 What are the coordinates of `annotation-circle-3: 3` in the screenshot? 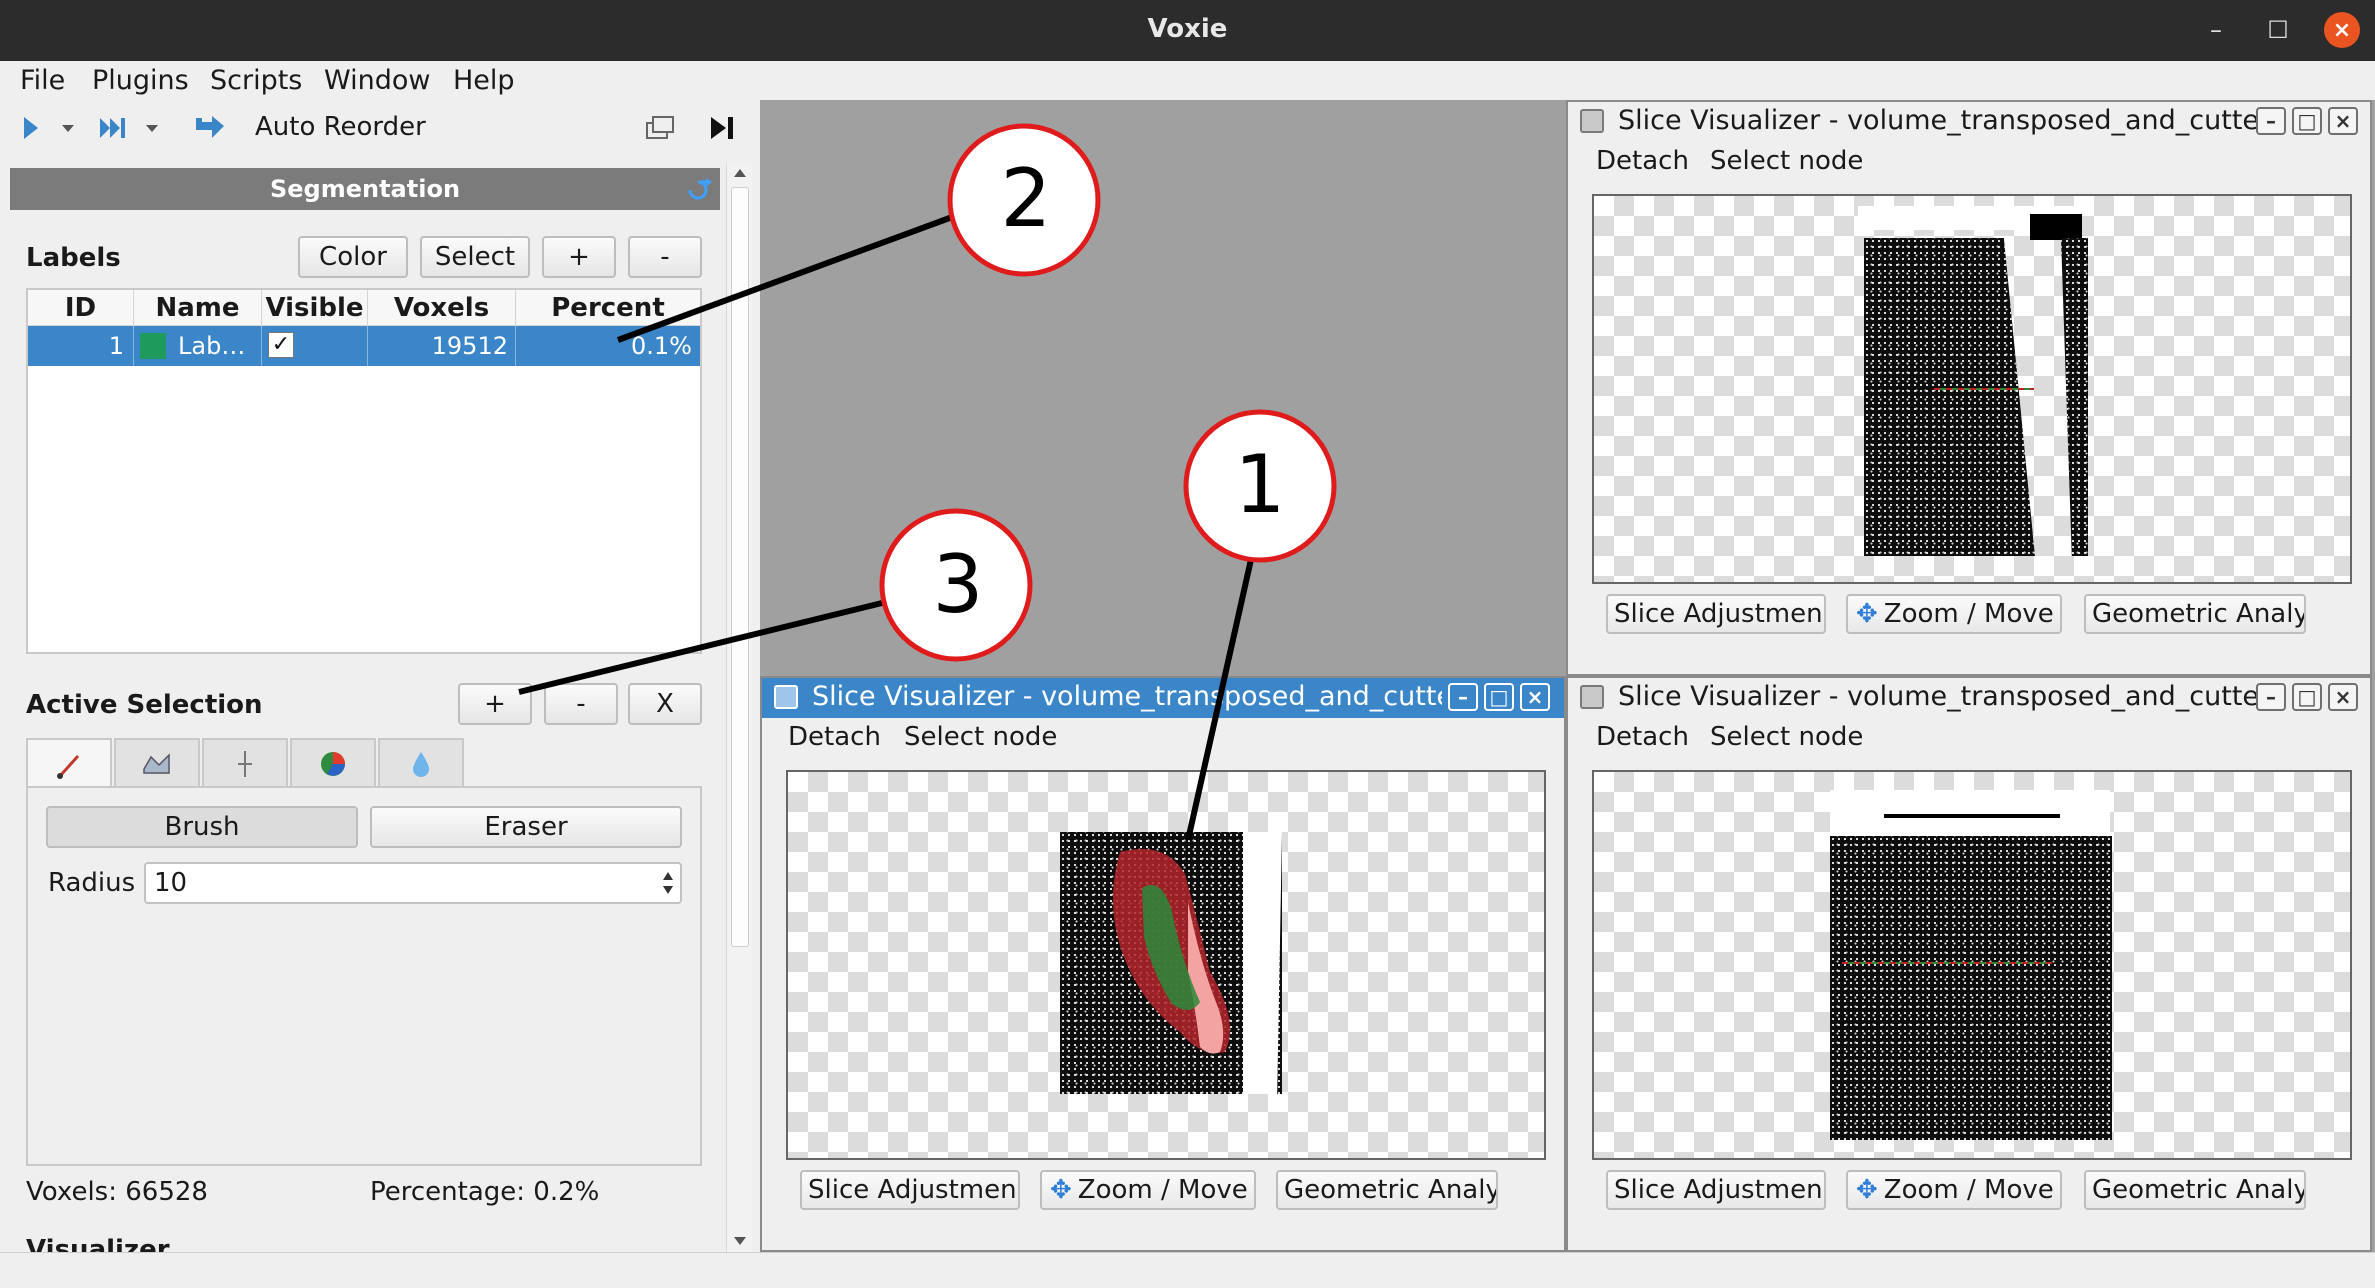 It's located at (956, 585).